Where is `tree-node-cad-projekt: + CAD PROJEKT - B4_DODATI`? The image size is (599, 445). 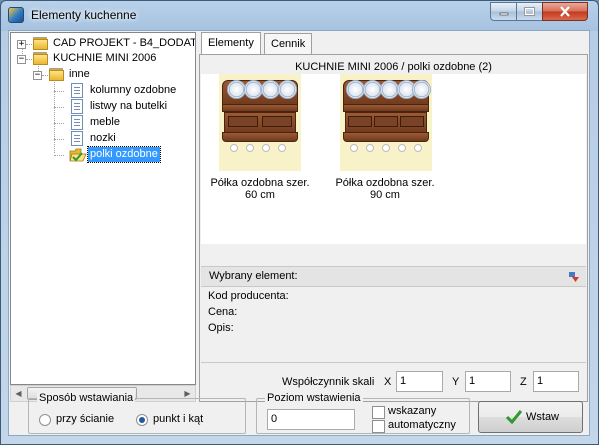
tree-node-cad-projekt: + CAD PROJEKT - B4_DODATI is located at coordinates (103, 44).